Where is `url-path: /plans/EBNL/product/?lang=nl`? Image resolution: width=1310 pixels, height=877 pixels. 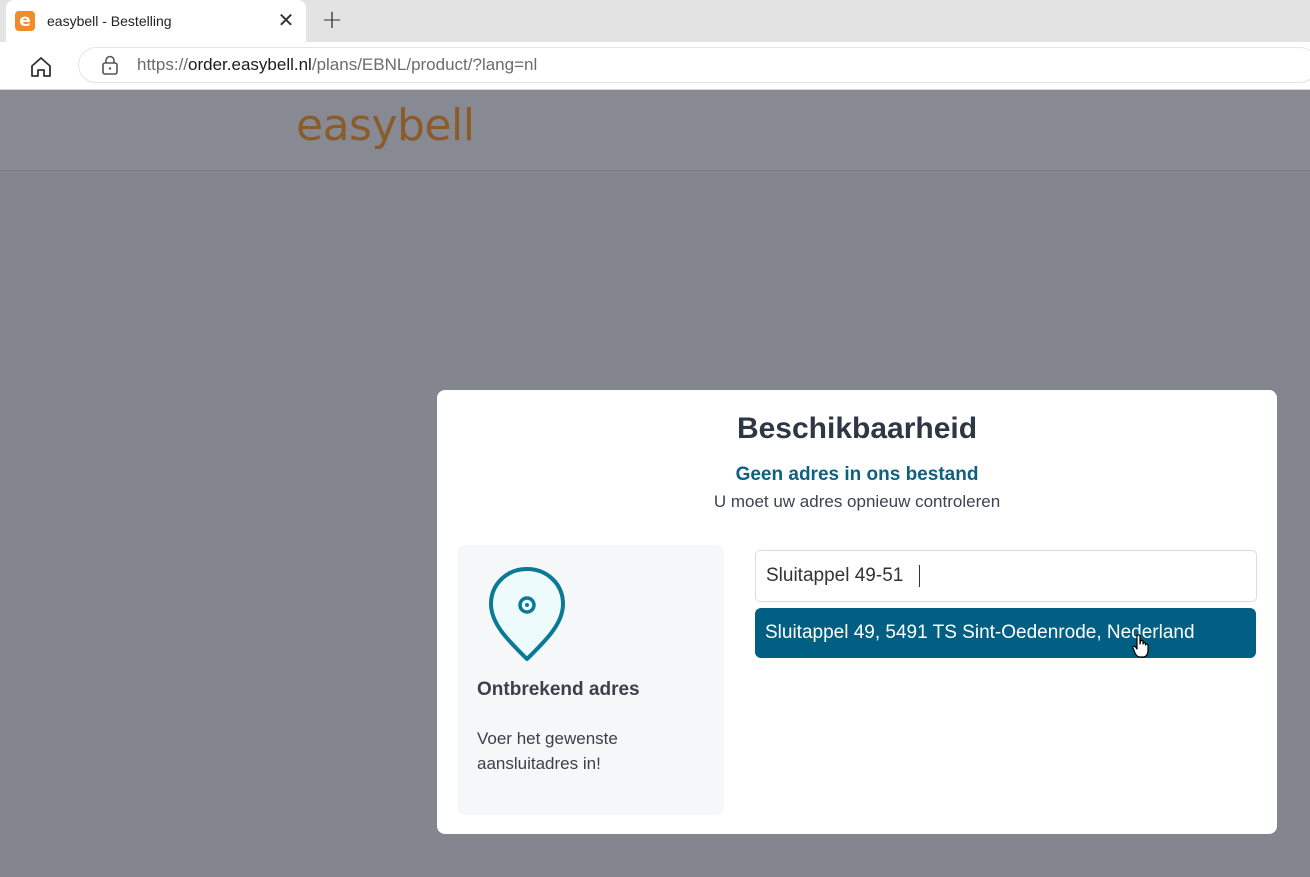 url-path: /plans/EBNL/product/?lang=nl is located at coordinates (424, 64).